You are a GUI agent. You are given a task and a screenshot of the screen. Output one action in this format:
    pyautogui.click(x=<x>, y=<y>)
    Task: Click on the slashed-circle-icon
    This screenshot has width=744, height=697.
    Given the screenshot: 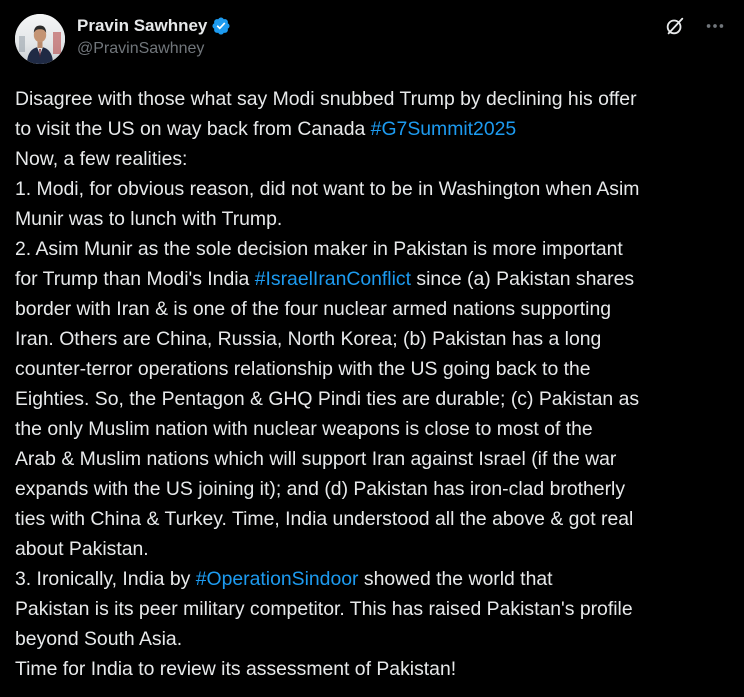 What is the action you would take?
    pyautogui.click(x=675, y=28)
    